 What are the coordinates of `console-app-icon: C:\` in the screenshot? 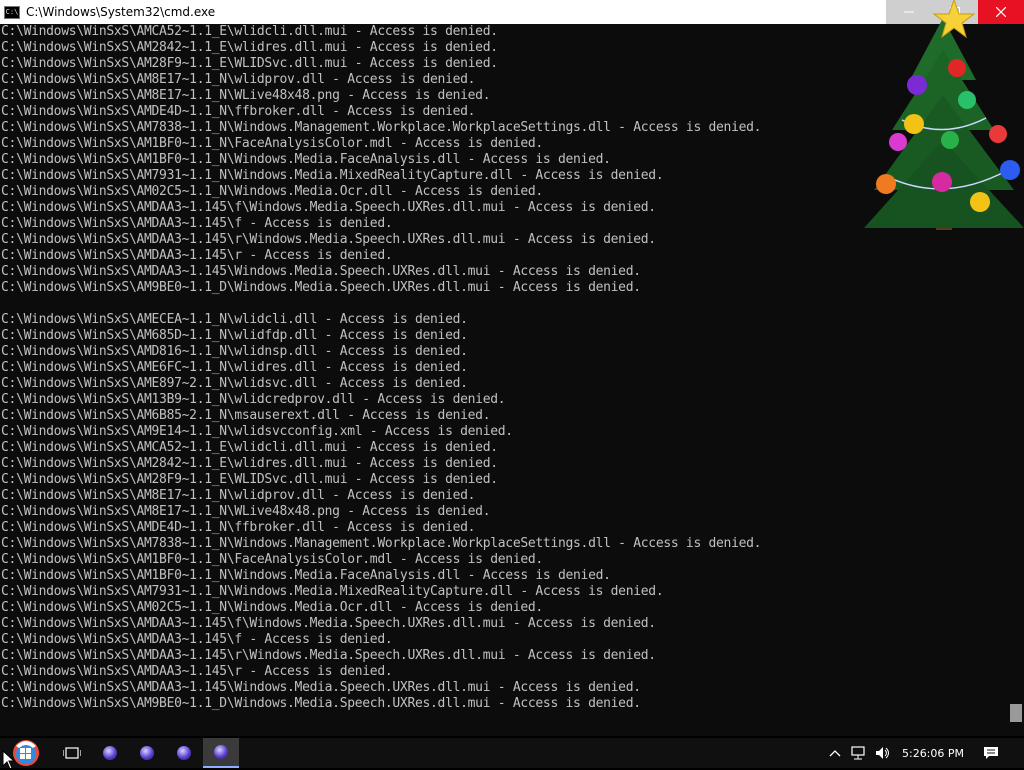 It's located at (12, 12).